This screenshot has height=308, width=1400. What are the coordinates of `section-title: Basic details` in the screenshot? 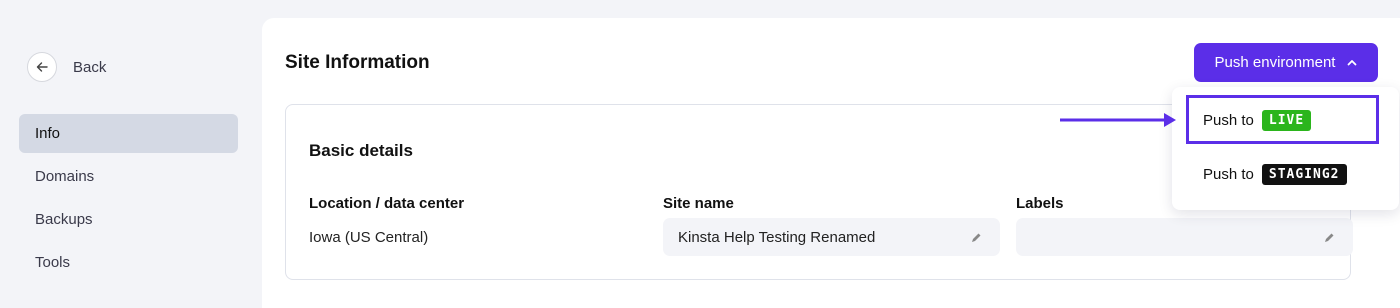 It's located at (361, 150).